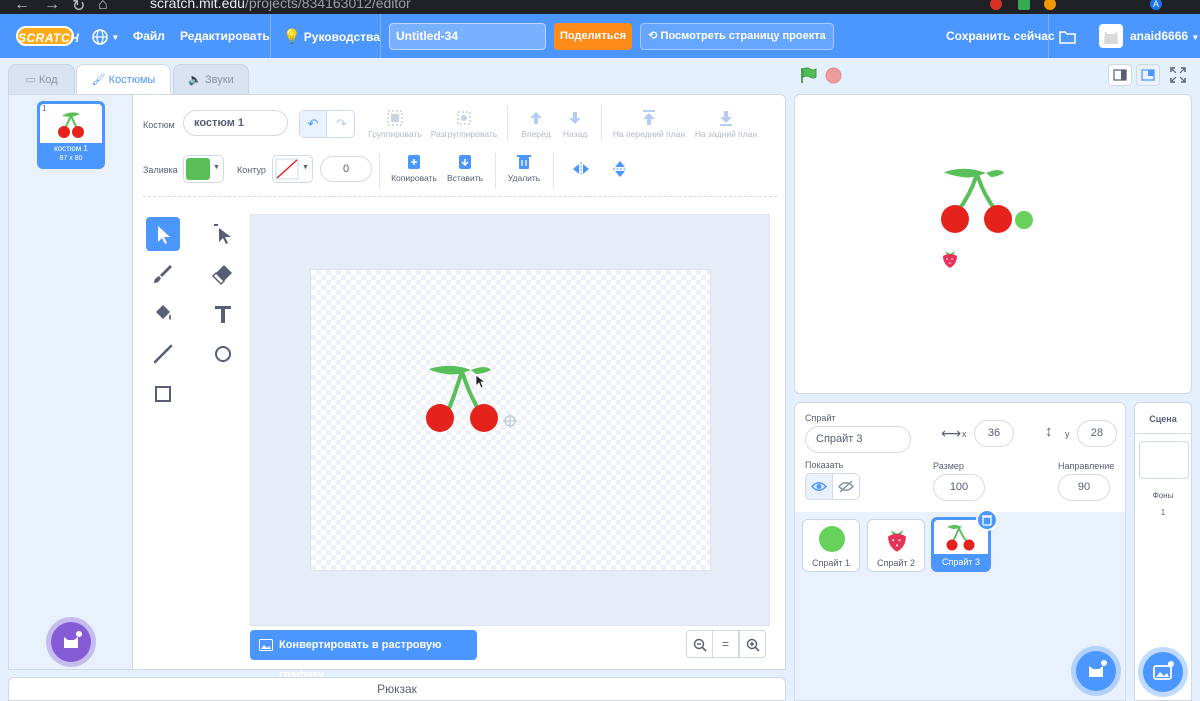 The width and height of the screenshot is (1200, 701). Describe the element at coordinates (163, 274) in the screenshot. I see `brush-tool` at that location.